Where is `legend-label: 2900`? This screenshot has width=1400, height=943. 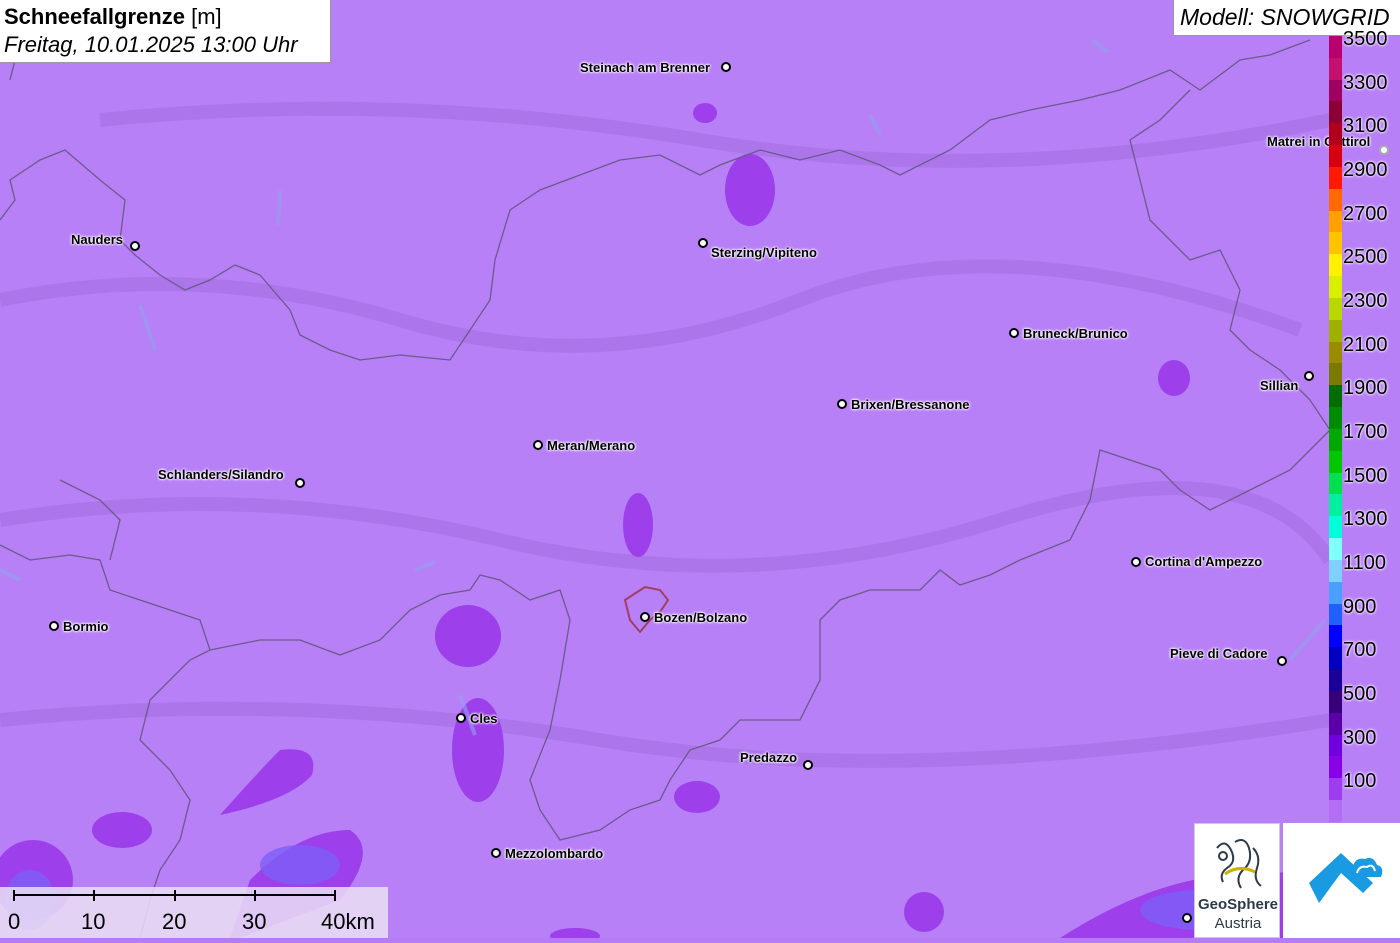
legend-label: 2900 is located at coordinates (1365, 170).